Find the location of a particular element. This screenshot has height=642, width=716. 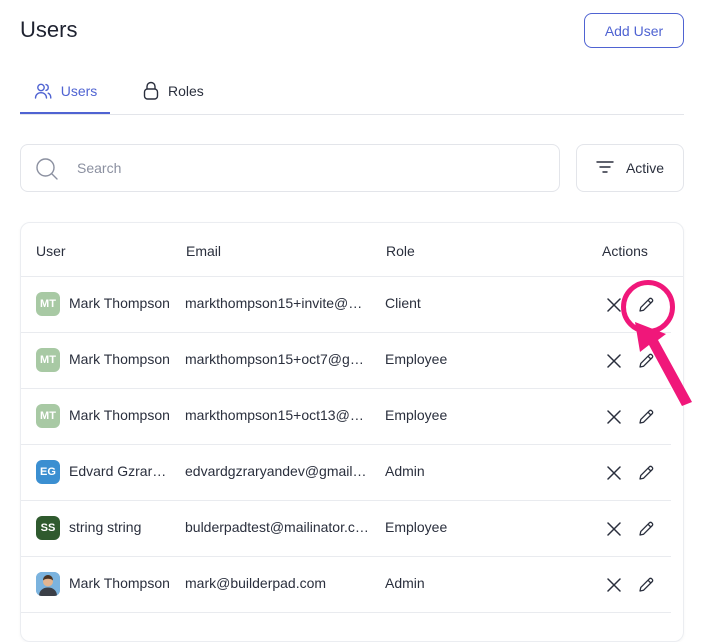

user-role: Client is located at coordinates (403, 303).